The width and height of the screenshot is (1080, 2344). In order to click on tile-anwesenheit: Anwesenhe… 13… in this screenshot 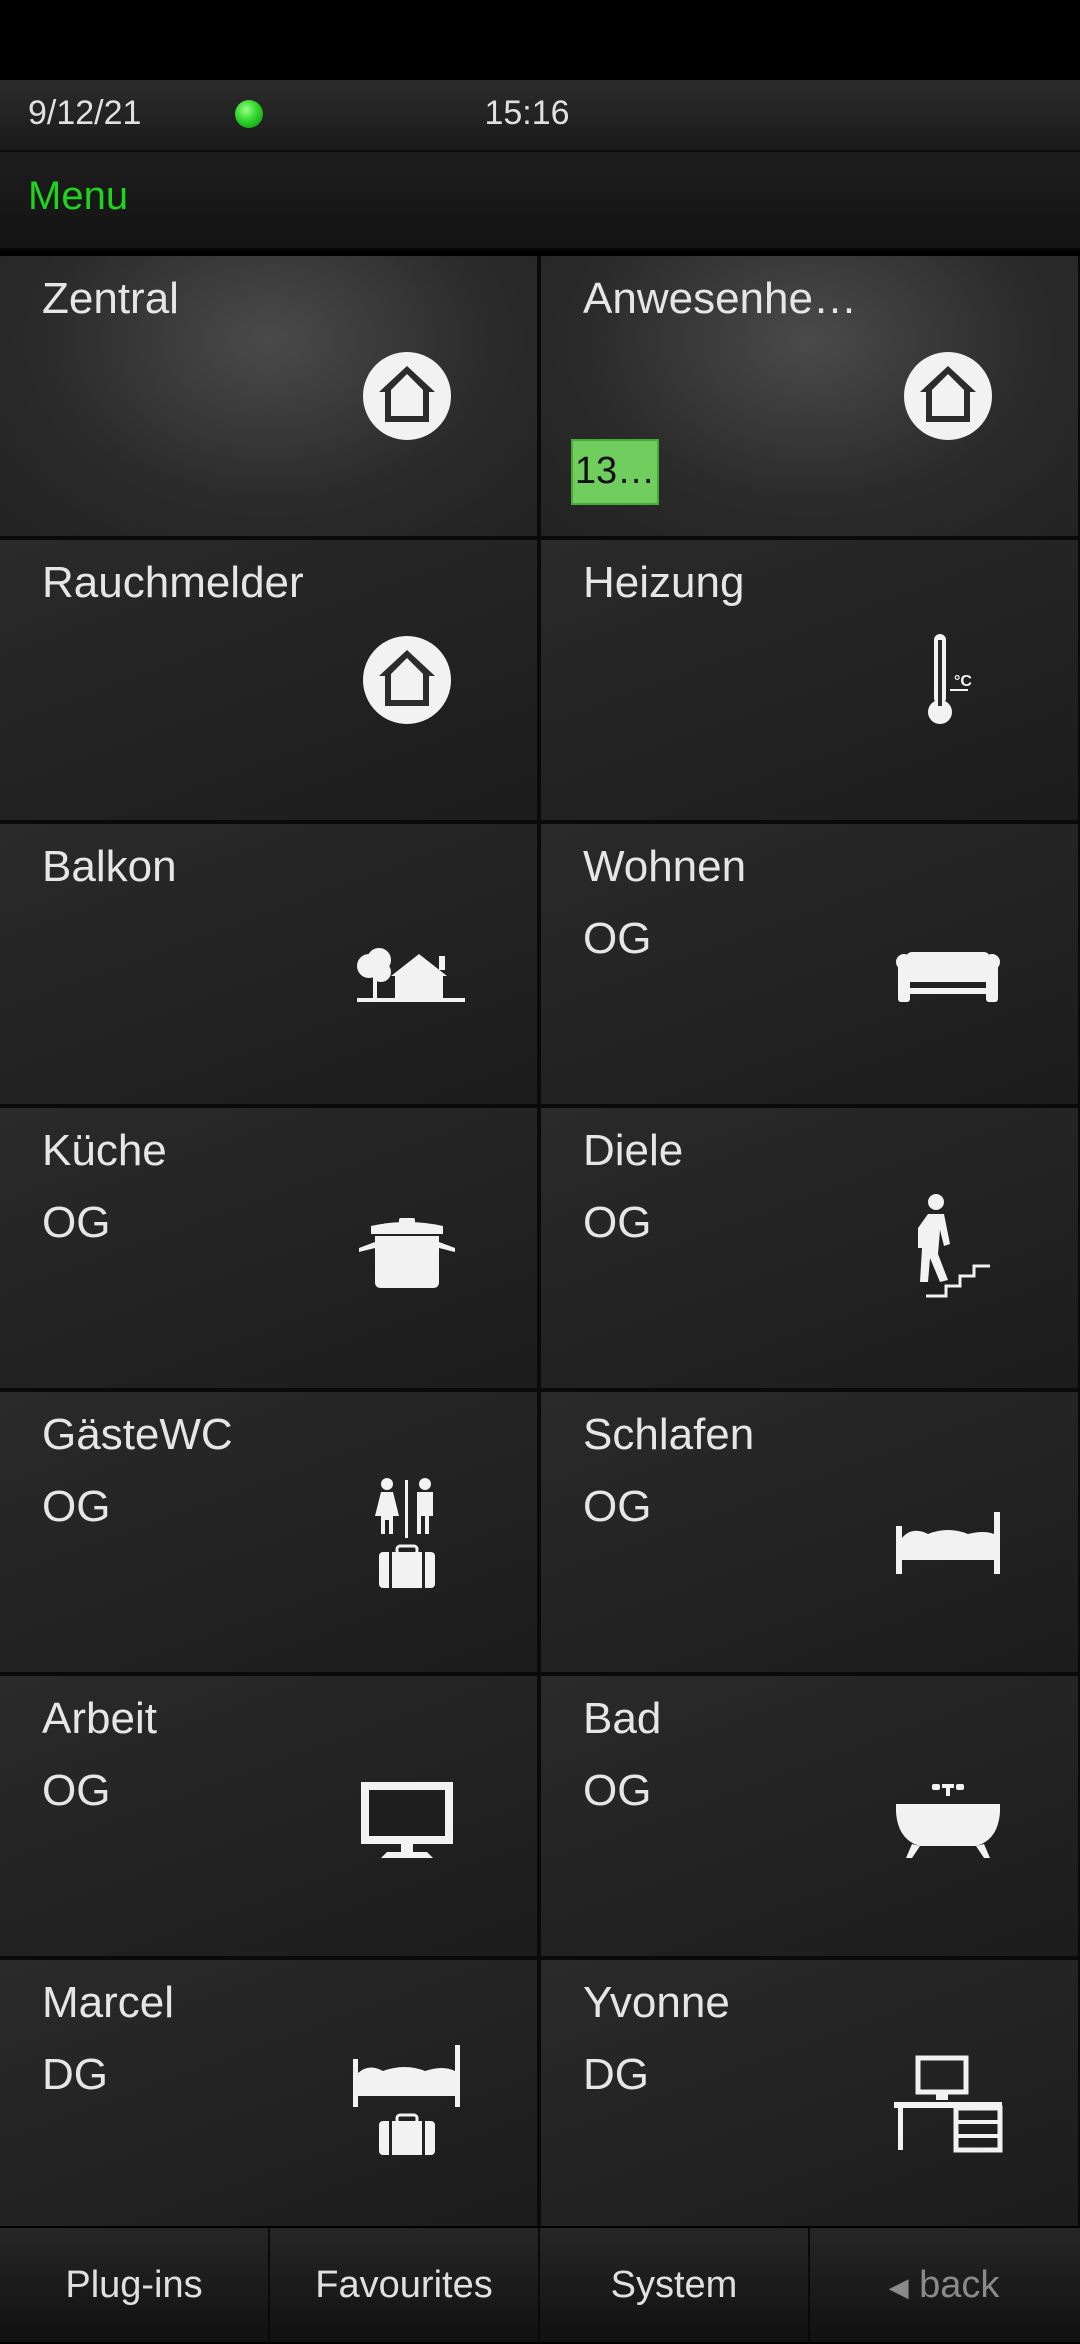, I will do `click(809, 396)`.